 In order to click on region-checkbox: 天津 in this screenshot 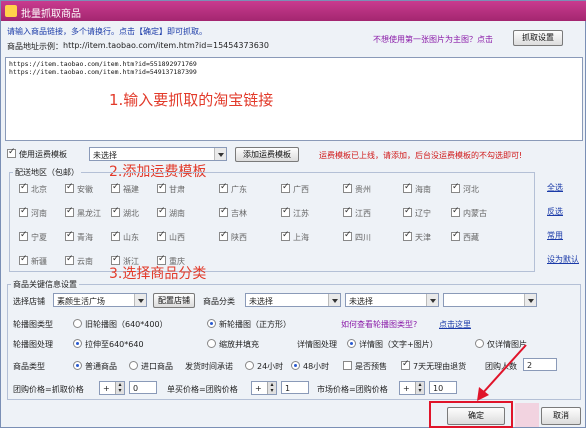, I will do `click(423, 237)`.